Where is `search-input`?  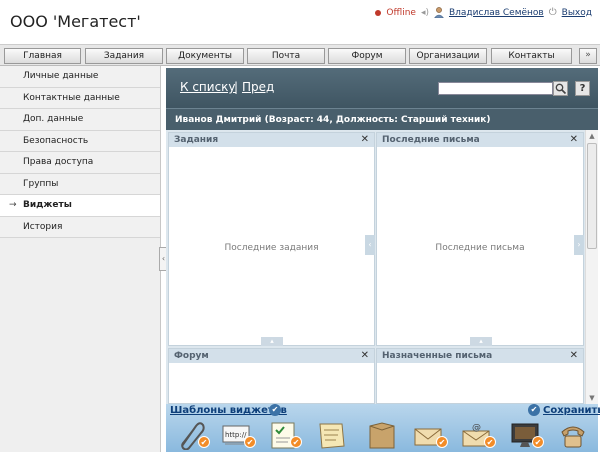
search-input is located at coordinates (495, 88).